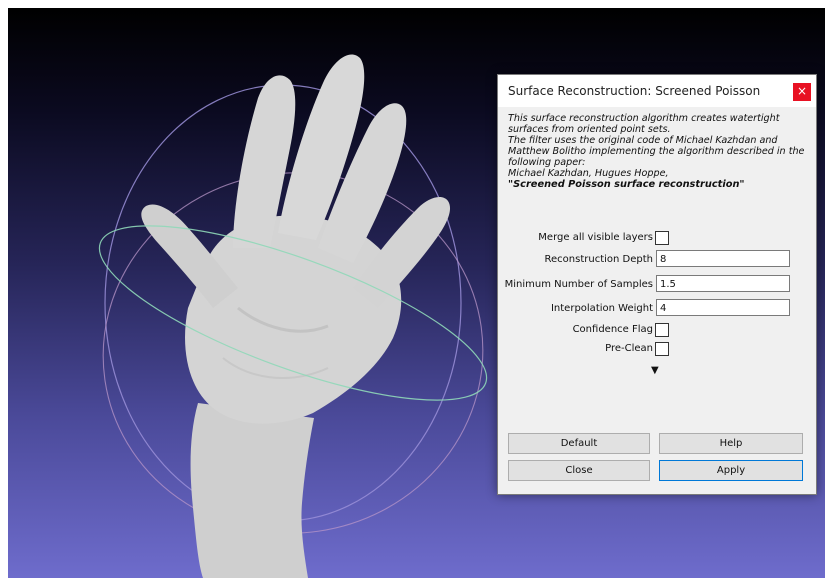  I want to click on min-samples-label: Minimum Number of Samples, so click(578, 284).